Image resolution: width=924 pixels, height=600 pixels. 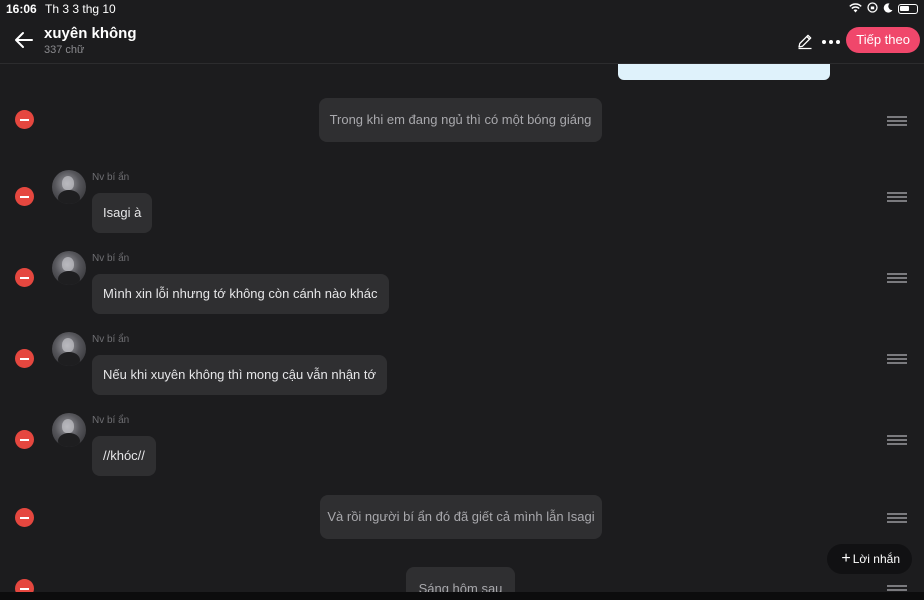 I want to click on edit-button, so click(x=805, y=41).